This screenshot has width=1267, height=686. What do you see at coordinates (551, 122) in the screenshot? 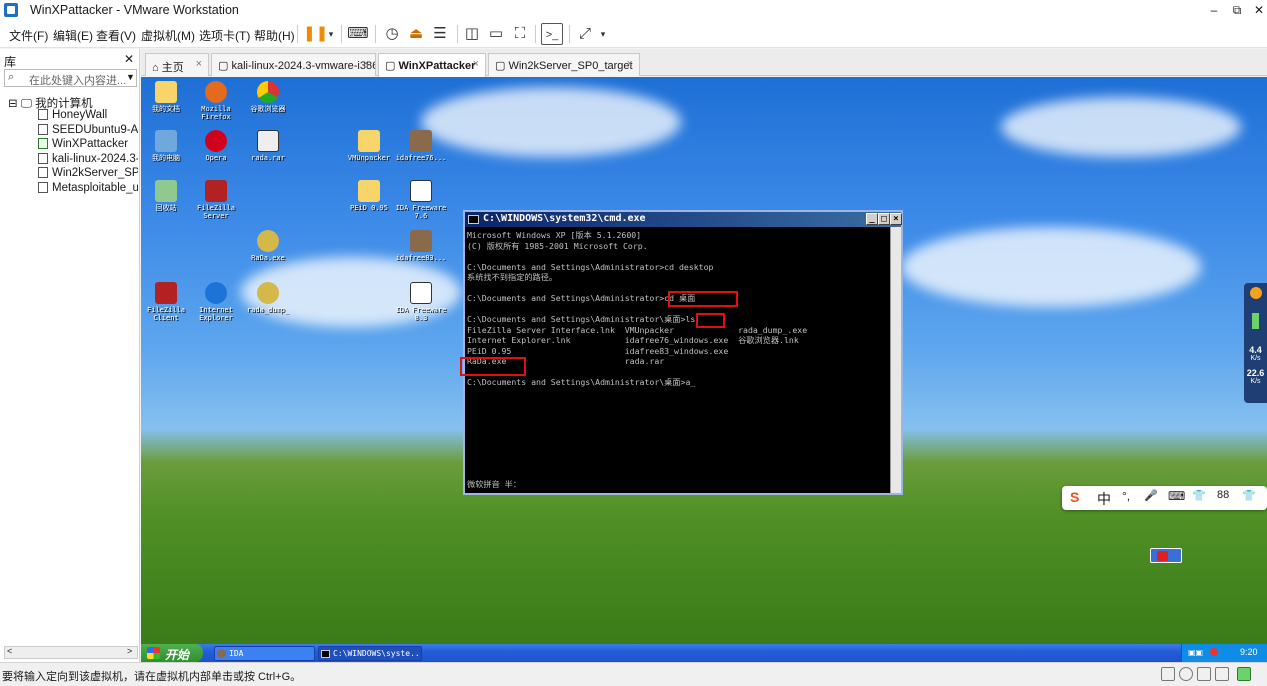
I see `cloud` at bounding box center [551, 122].